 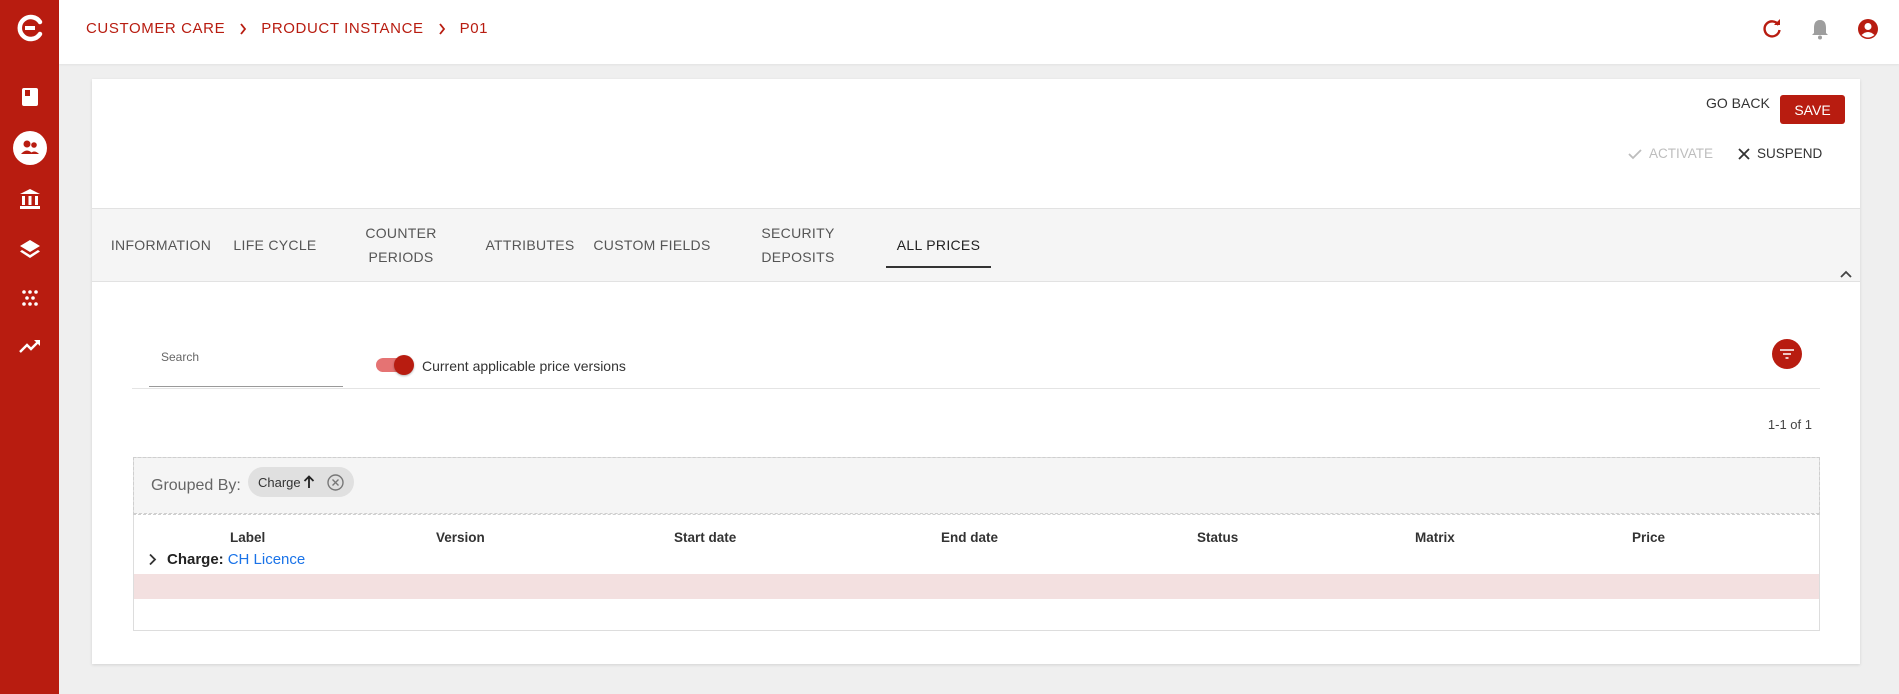 What do you see at coordinates (180, 357) in the screenshot?
I see `search-label: Search` at bounding box center [180, 357].